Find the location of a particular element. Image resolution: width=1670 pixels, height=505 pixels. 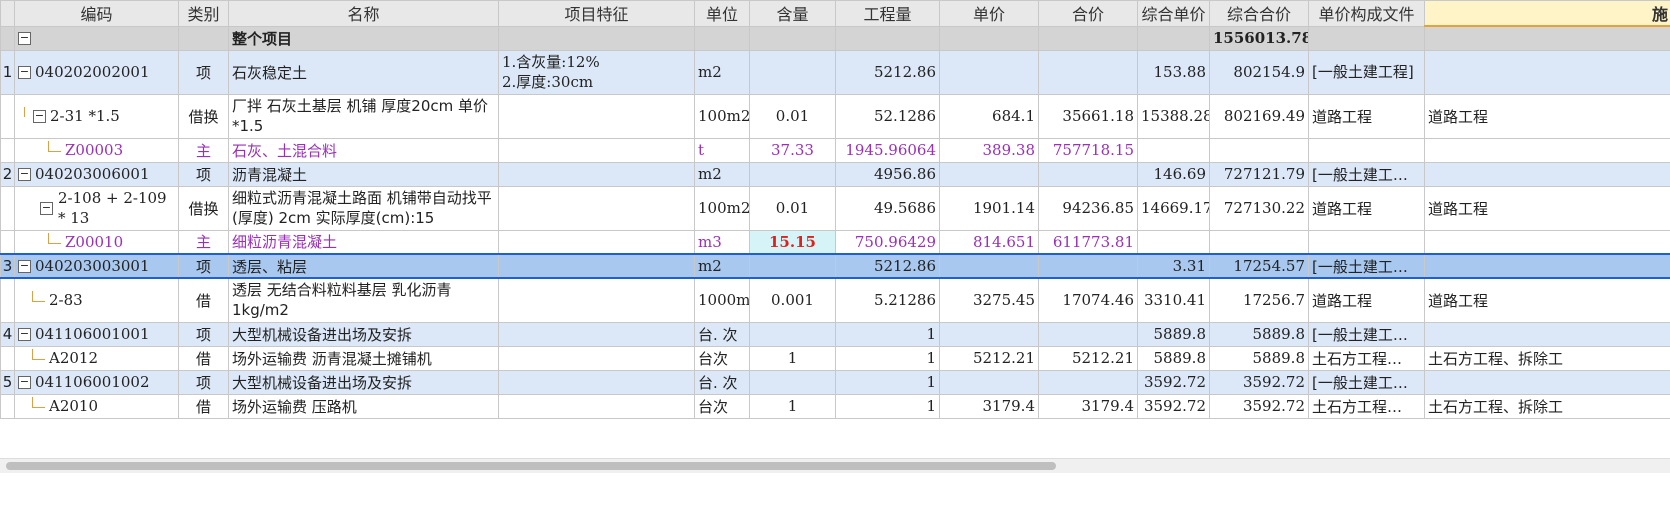

project-root-row: − 整个项目 1556013.78 is located at coordinates (835, 38).